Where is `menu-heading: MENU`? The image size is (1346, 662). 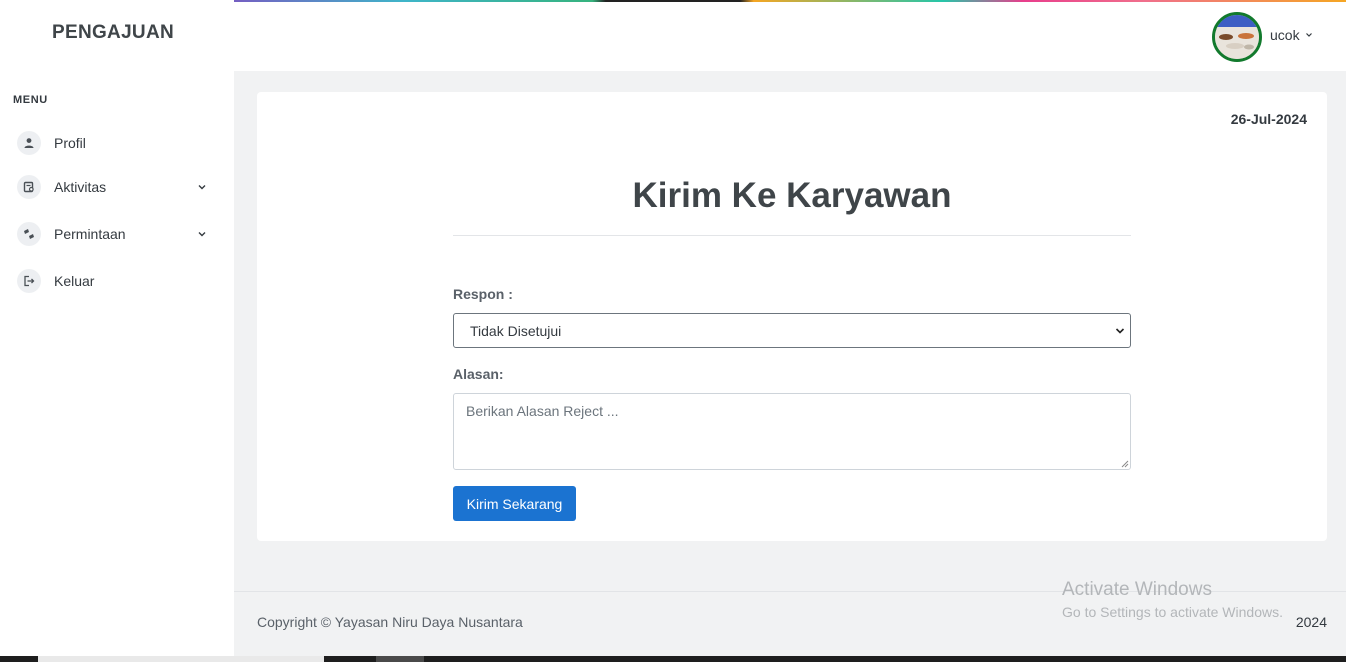 menu-heading: MENU is located at coordinates (30, 100).